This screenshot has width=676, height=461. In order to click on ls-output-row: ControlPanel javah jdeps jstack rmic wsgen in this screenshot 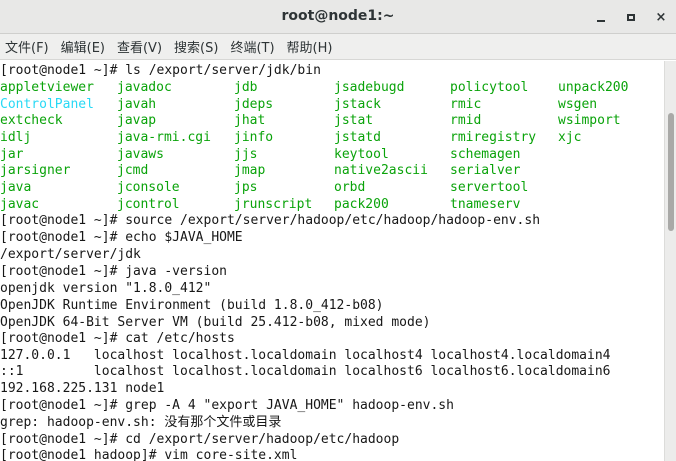, I will do `click(330, 104)`.